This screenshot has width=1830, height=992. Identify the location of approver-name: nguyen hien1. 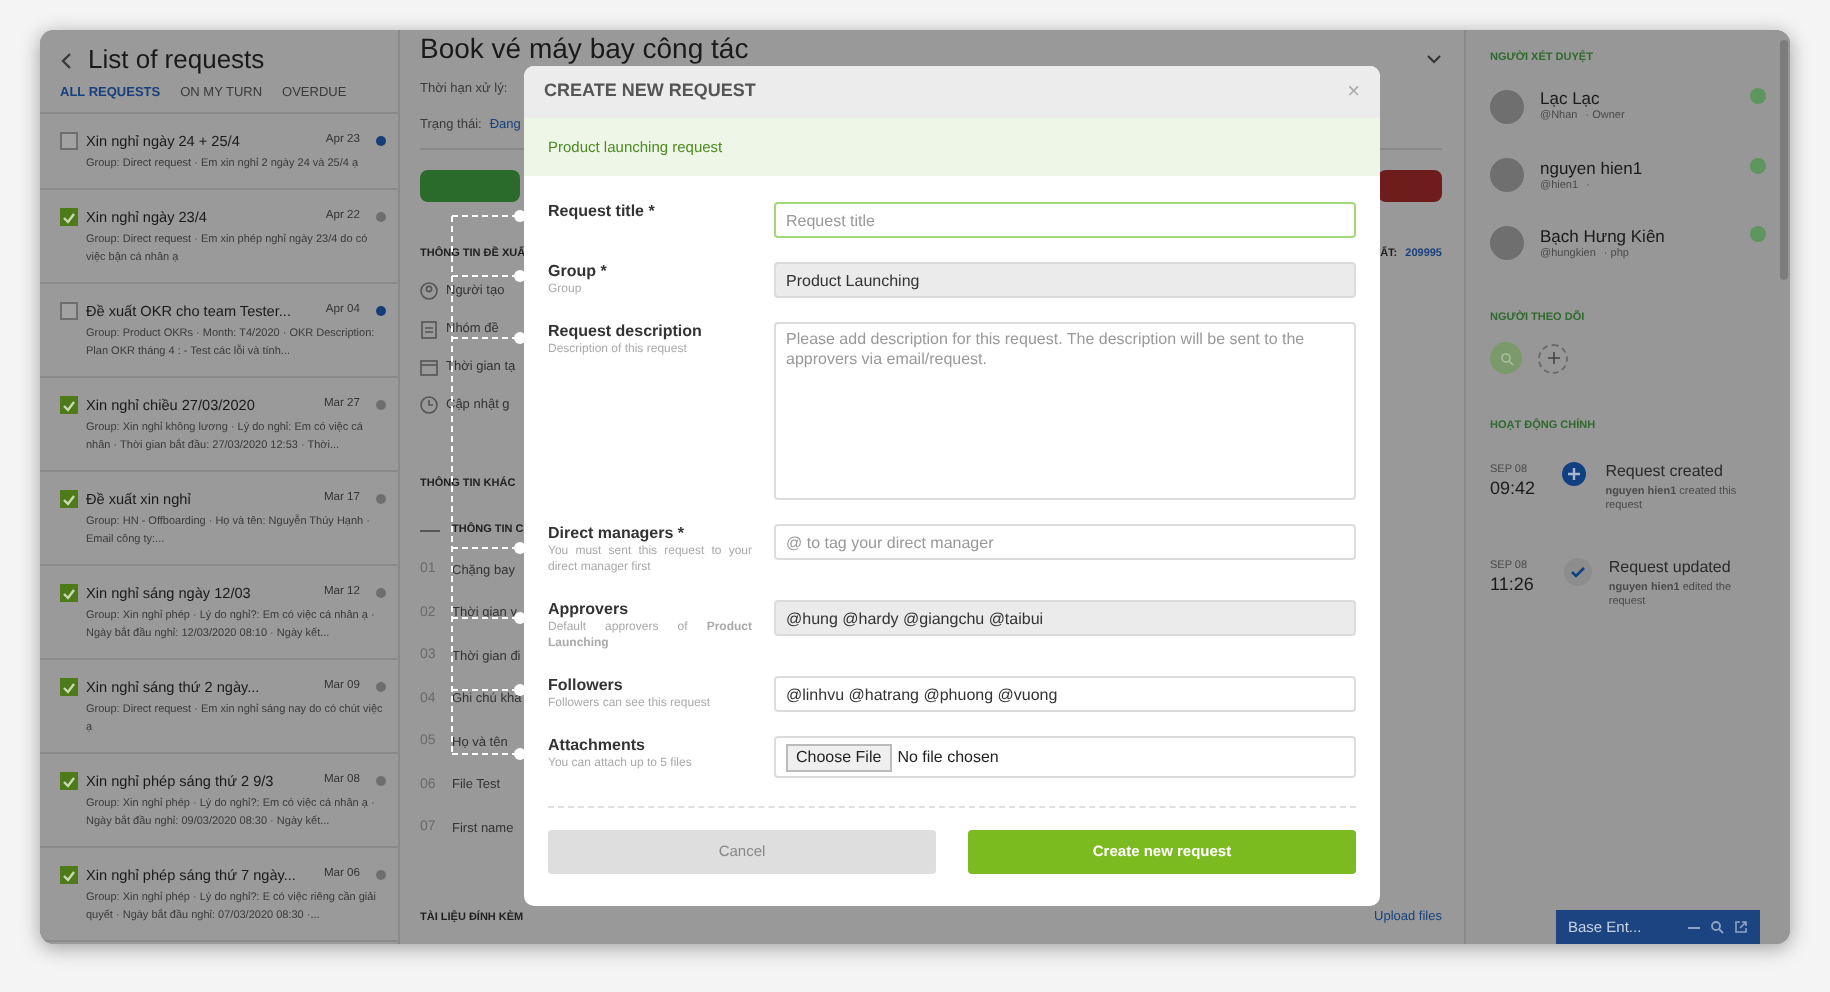
(1592, 167).